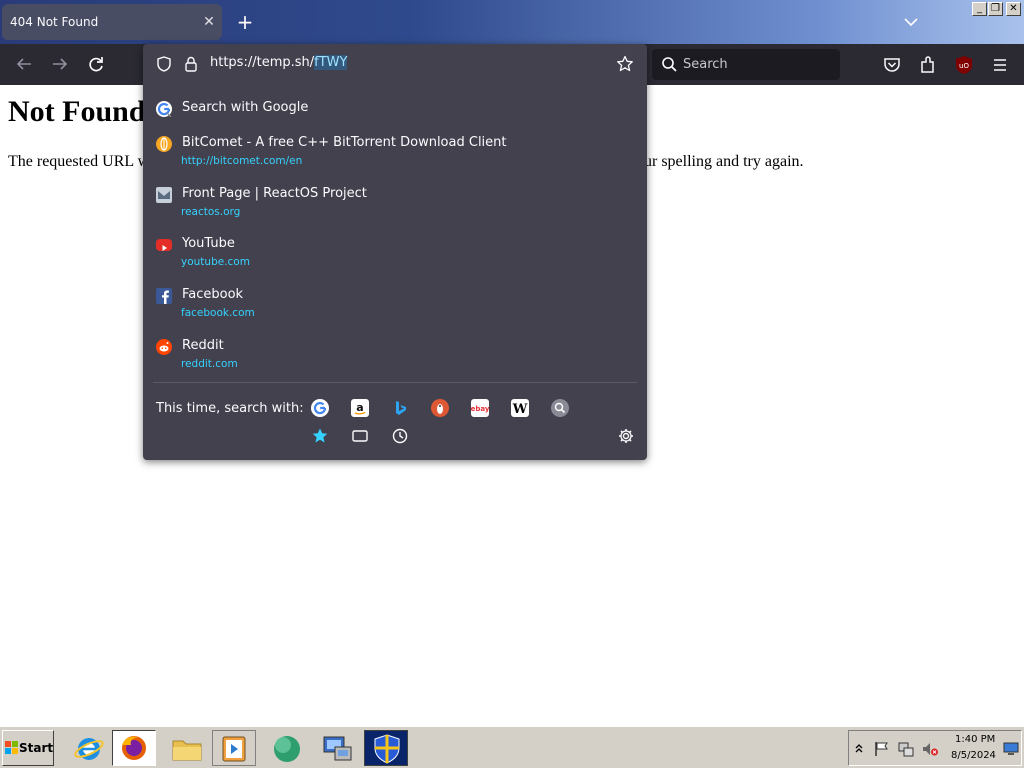  What do you see at coordinates (360, 436) in the screenshot?
I see `tabs-search-icon` at bounding box center [360, 436].